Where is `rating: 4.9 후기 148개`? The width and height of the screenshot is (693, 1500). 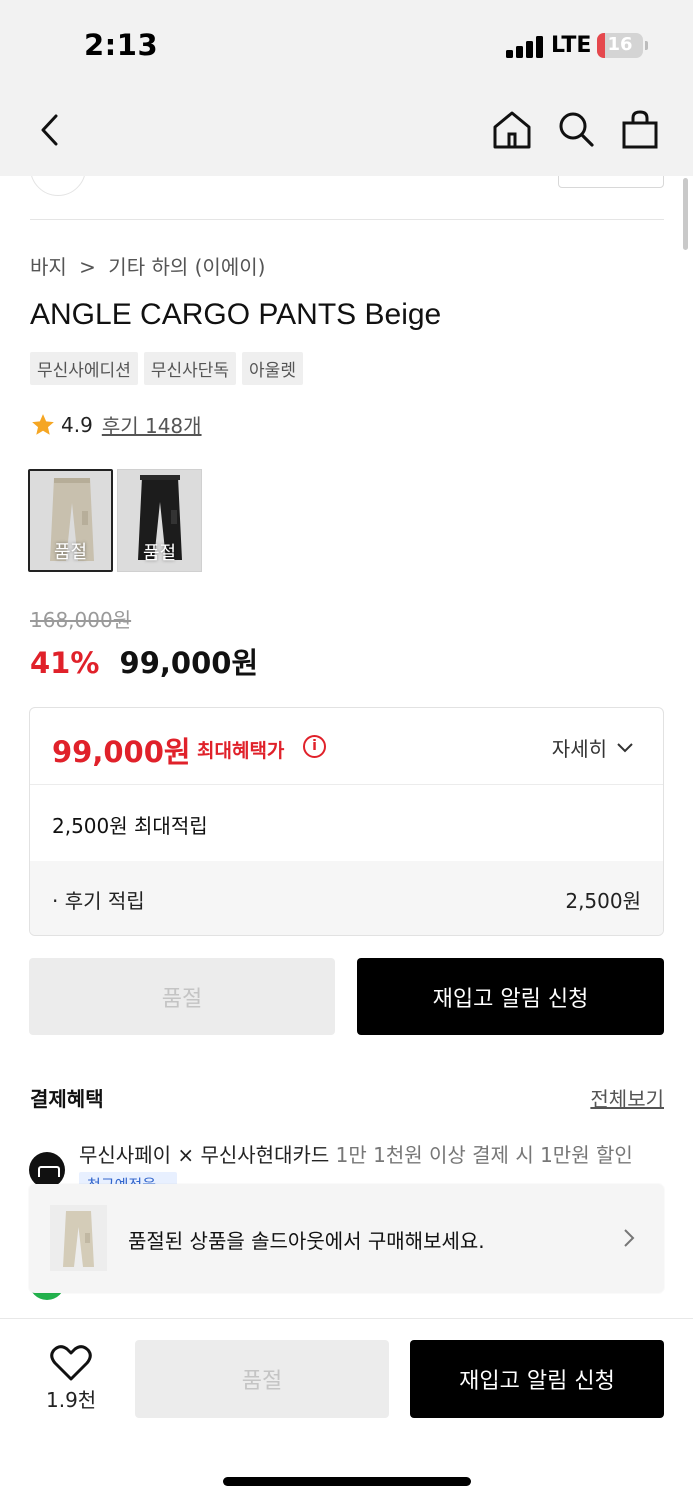 rating: 4.9 후기 148개 is located at coordinates (116, 424).